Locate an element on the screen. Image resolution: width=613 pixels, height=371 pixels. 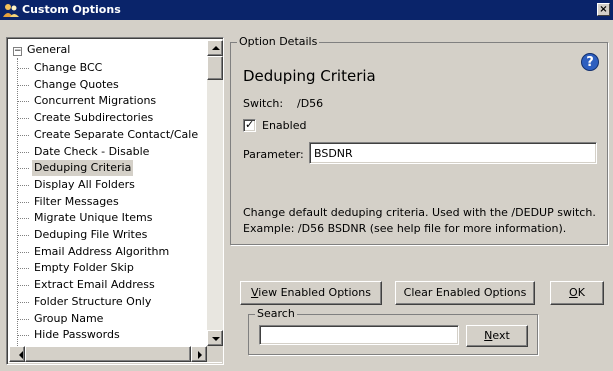
close-icon: × is located at coordinates (603, 9).